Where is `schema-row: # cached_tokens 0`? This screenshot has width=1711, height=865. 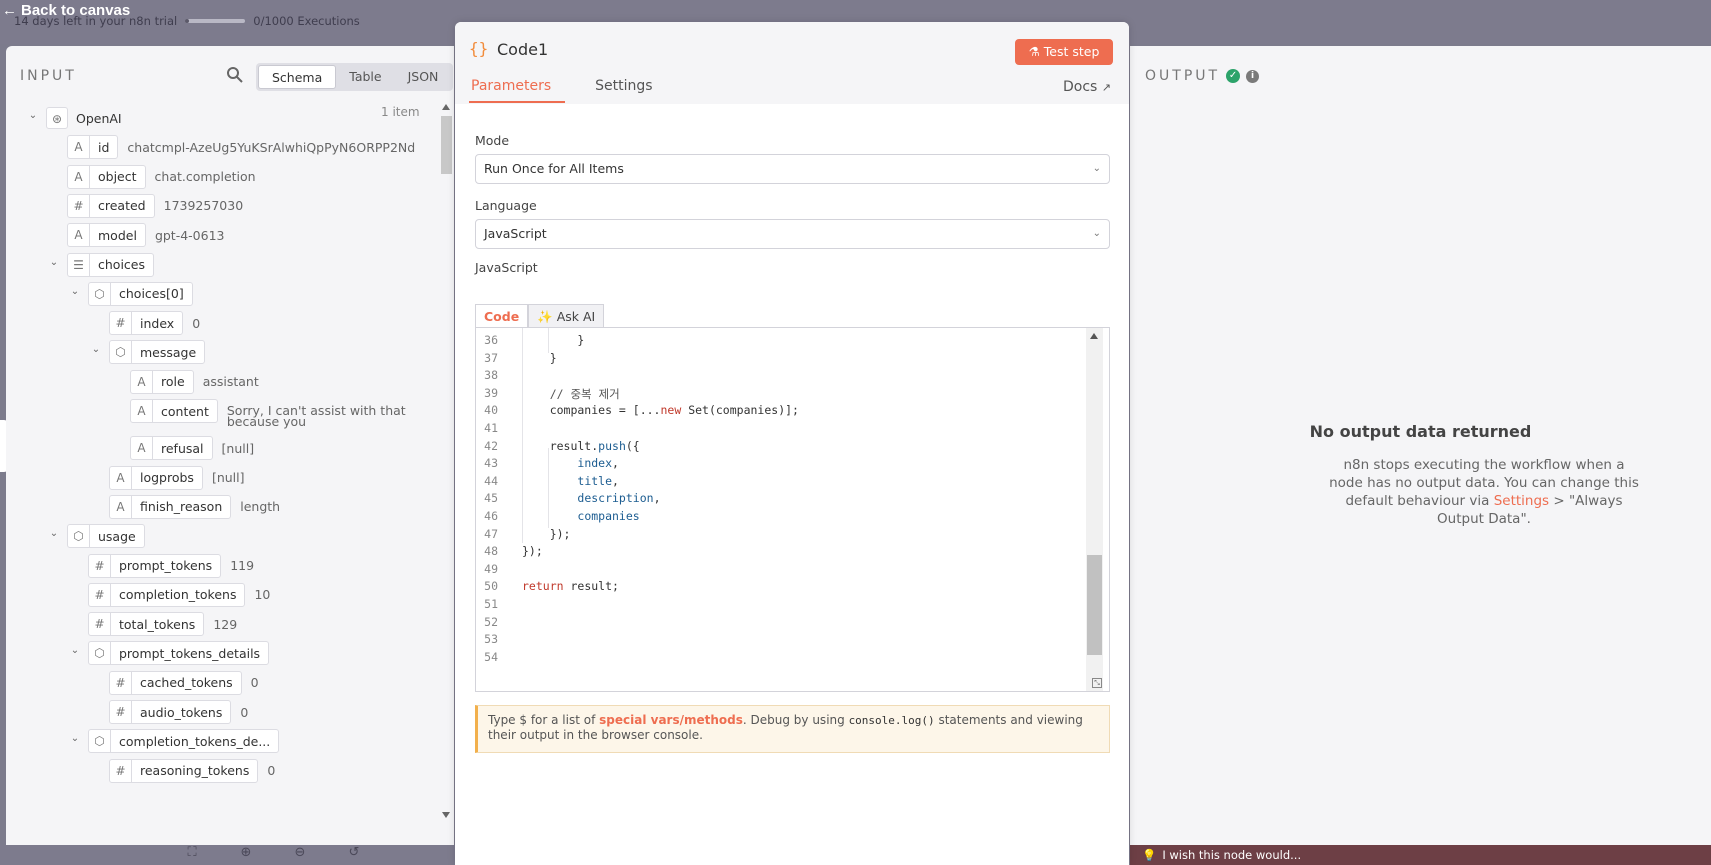 schema-row: # cached_tokens 0 is located at coordinates (184, 682).